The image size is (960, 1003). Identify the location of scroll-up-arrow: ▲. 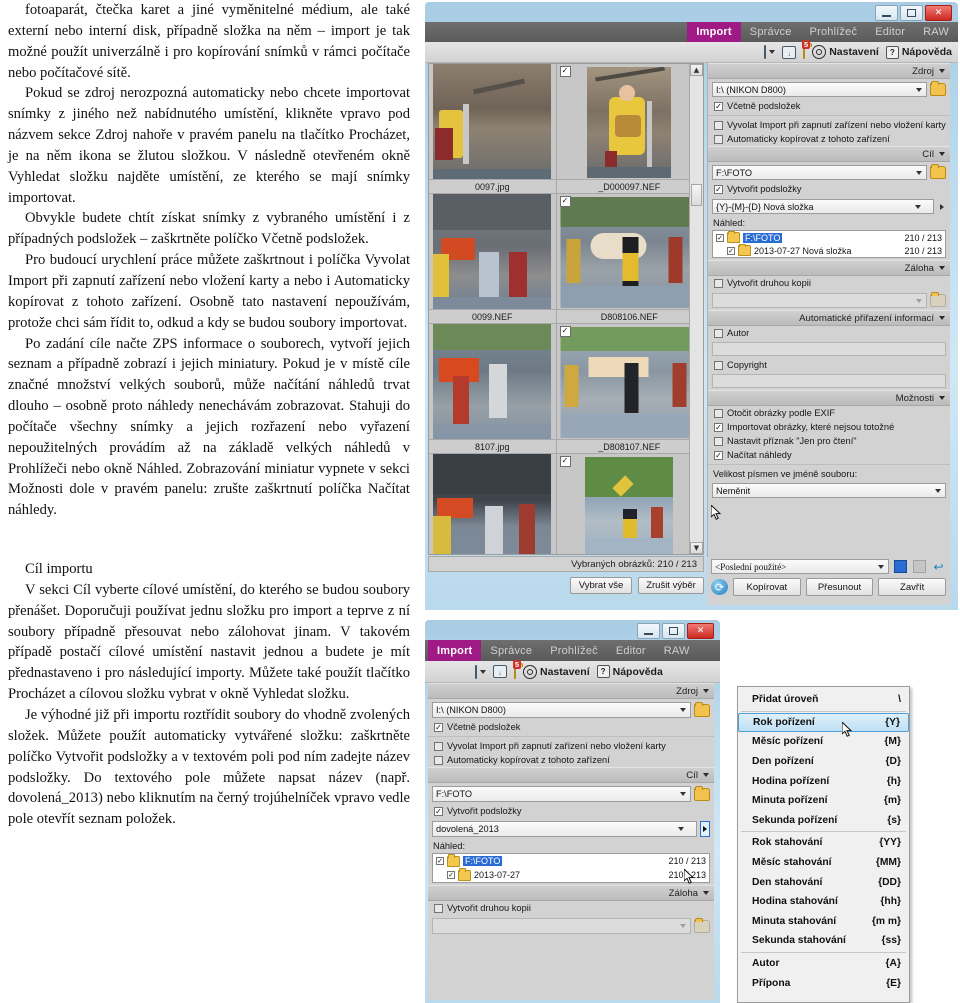
(696, 70).